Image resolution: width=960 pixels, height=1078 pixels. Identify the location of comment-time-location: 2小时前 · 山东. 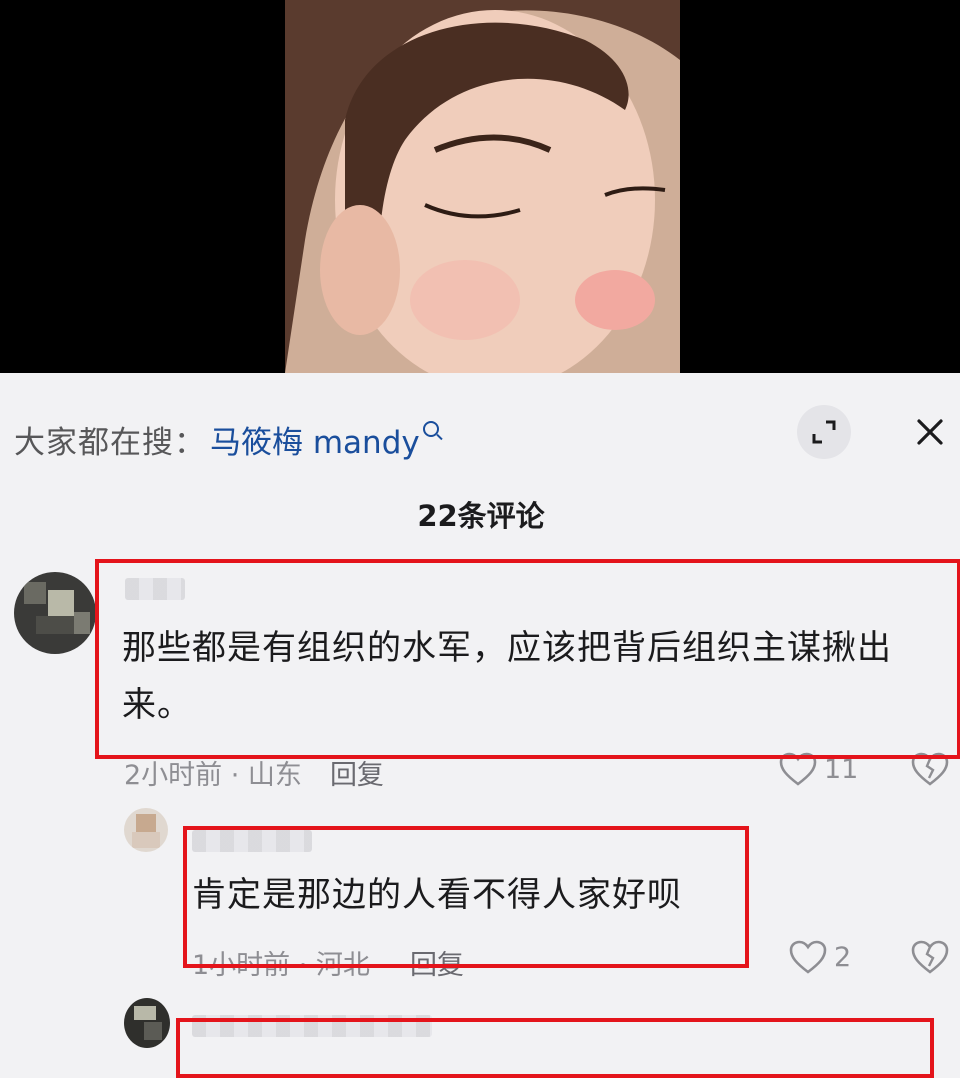
(213, 775).